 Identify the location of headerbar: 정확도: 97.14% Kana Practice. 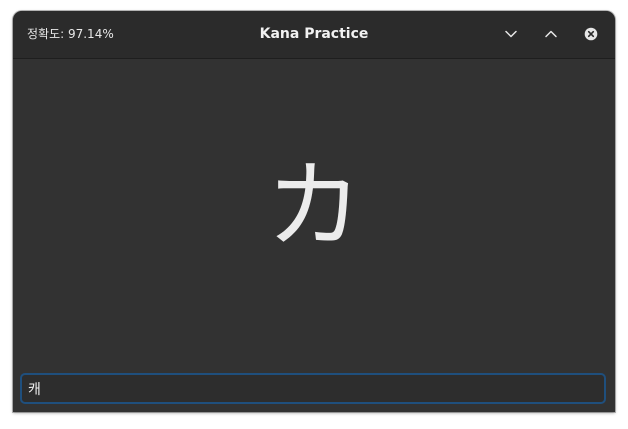
(314, 35).